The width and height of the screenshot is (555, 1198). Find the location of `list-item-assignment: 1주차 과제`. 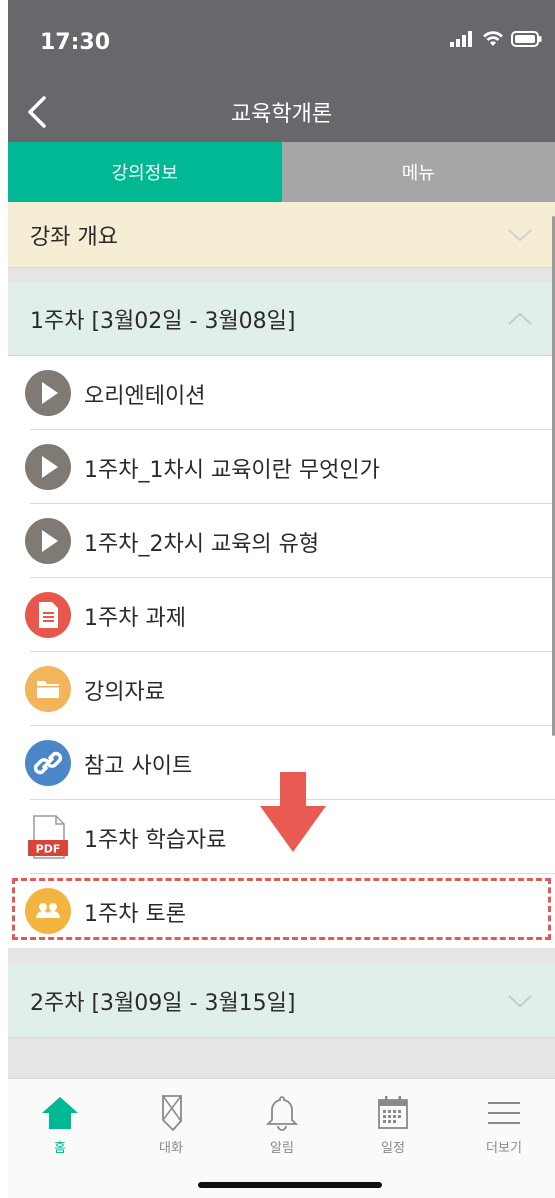

list-item-assignment: 1주차 과제 is located at coordinates (281, 615).